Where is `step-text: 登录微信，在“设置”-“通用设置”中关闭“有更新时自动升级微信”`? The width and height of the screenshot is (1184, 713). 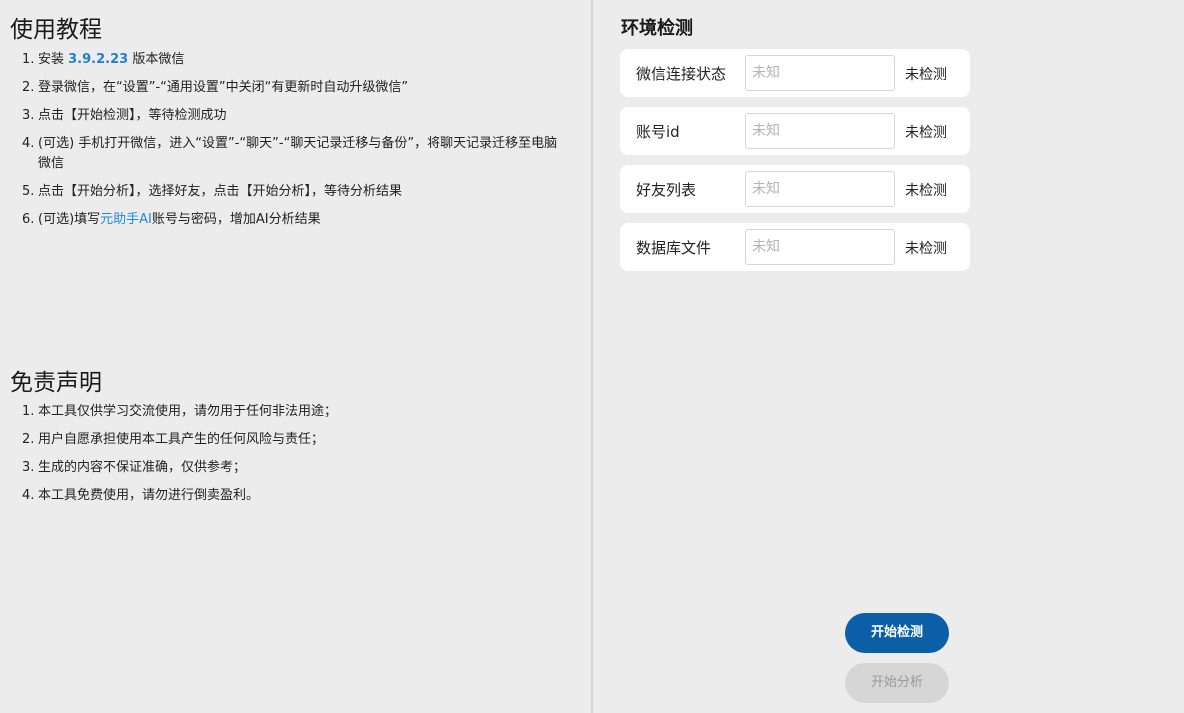 step-text: 登录微信，在“设置”-“通用设置”中关闭“有更新时自动升级微信” is located at coordinates (223, 87).